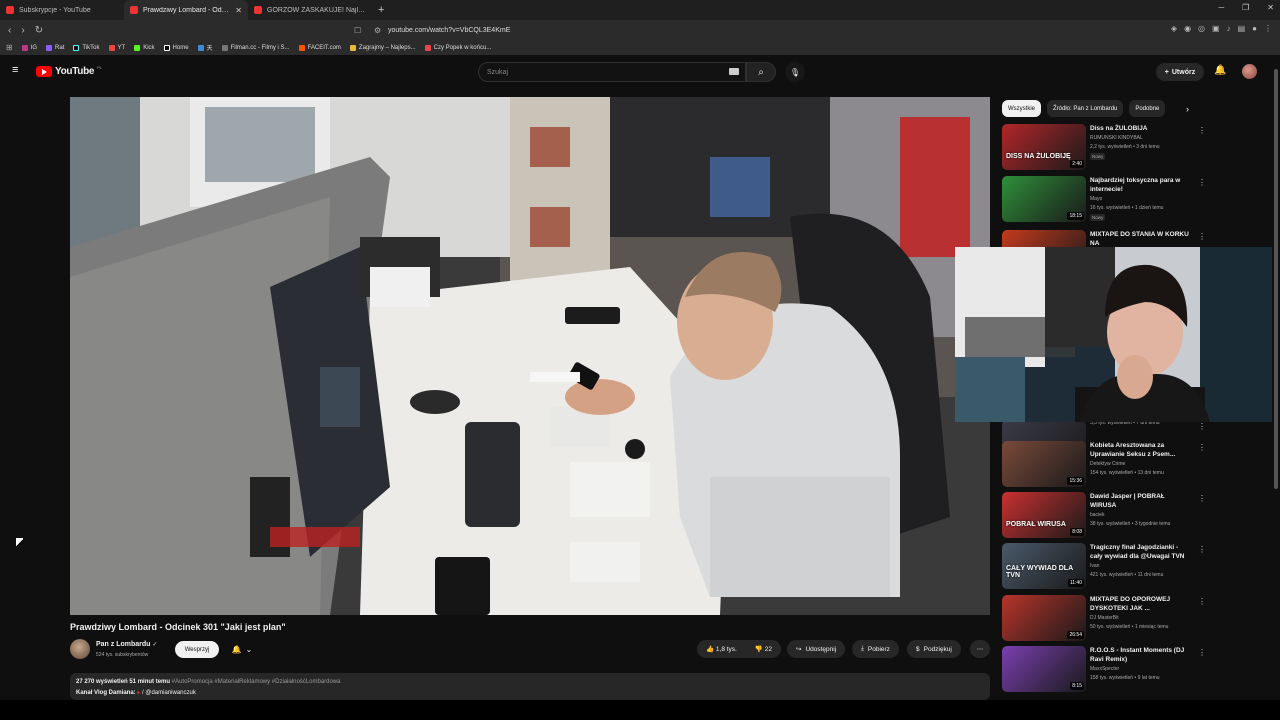  Describe the element at coordinates (630, 30) in the screenshot. I see `url-field: ☐ ⚙ youtube.com/watch?v=VbCQL3E4KmE` at that location.